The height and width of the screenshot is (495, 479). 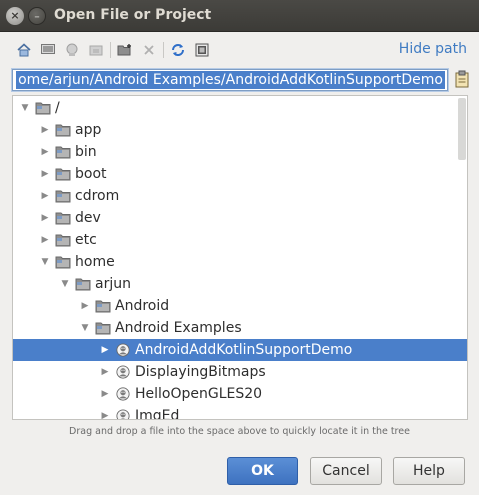 I want to click on desktop-icon, so click(x=48, y=50).